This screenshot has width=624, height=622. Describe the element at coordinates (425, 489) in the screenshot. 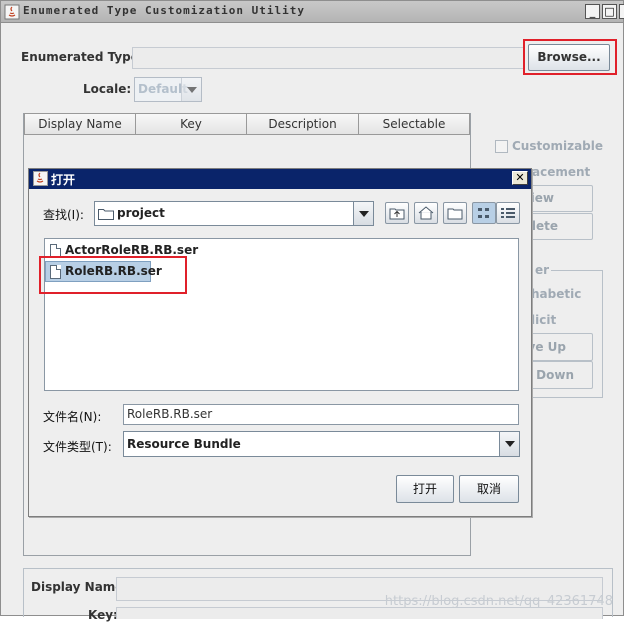

I see `open-button: 打开` at that location.